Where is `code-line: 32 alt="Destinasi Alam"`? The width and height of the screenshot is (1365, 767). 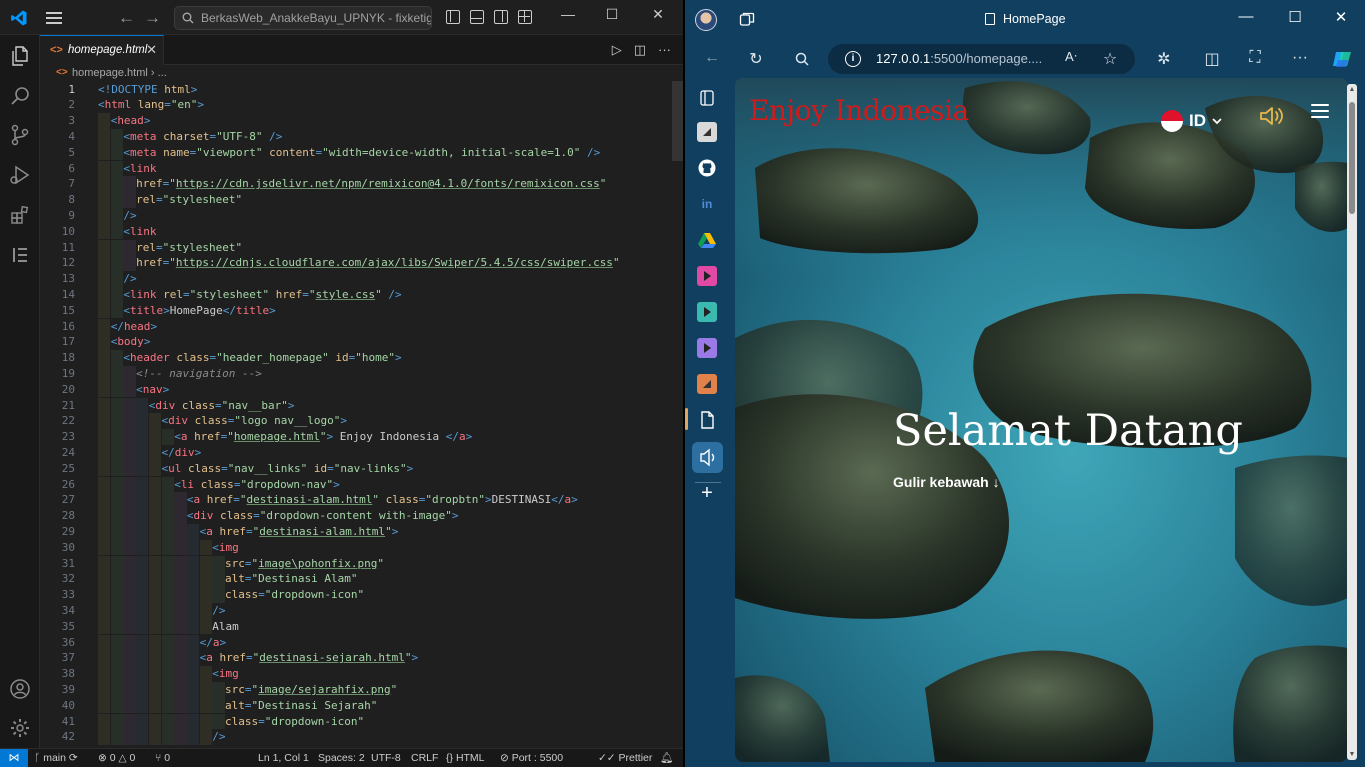 code-line: 32 alt="Destinasi Alam" is located at coordinates (356, 579).